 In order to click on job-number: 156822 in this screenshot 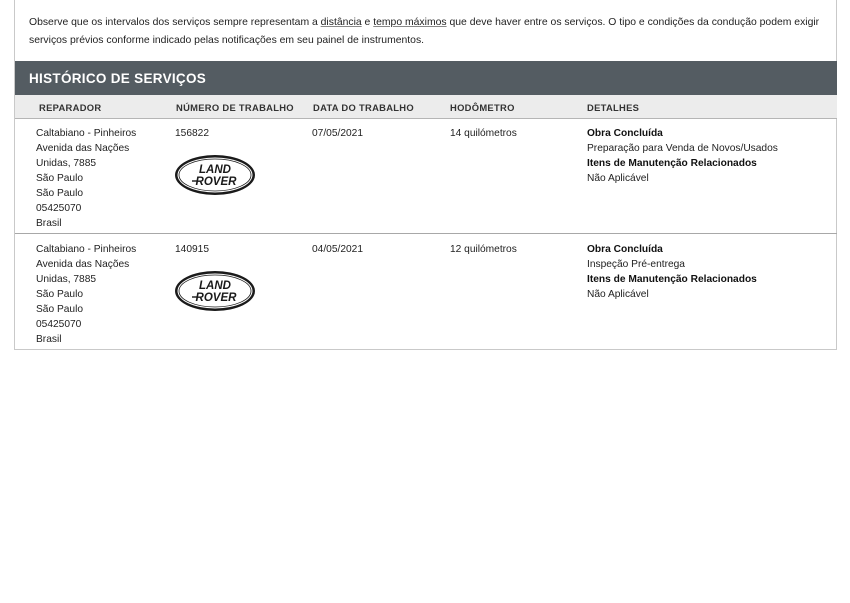, I will do `click(192, 133)`.